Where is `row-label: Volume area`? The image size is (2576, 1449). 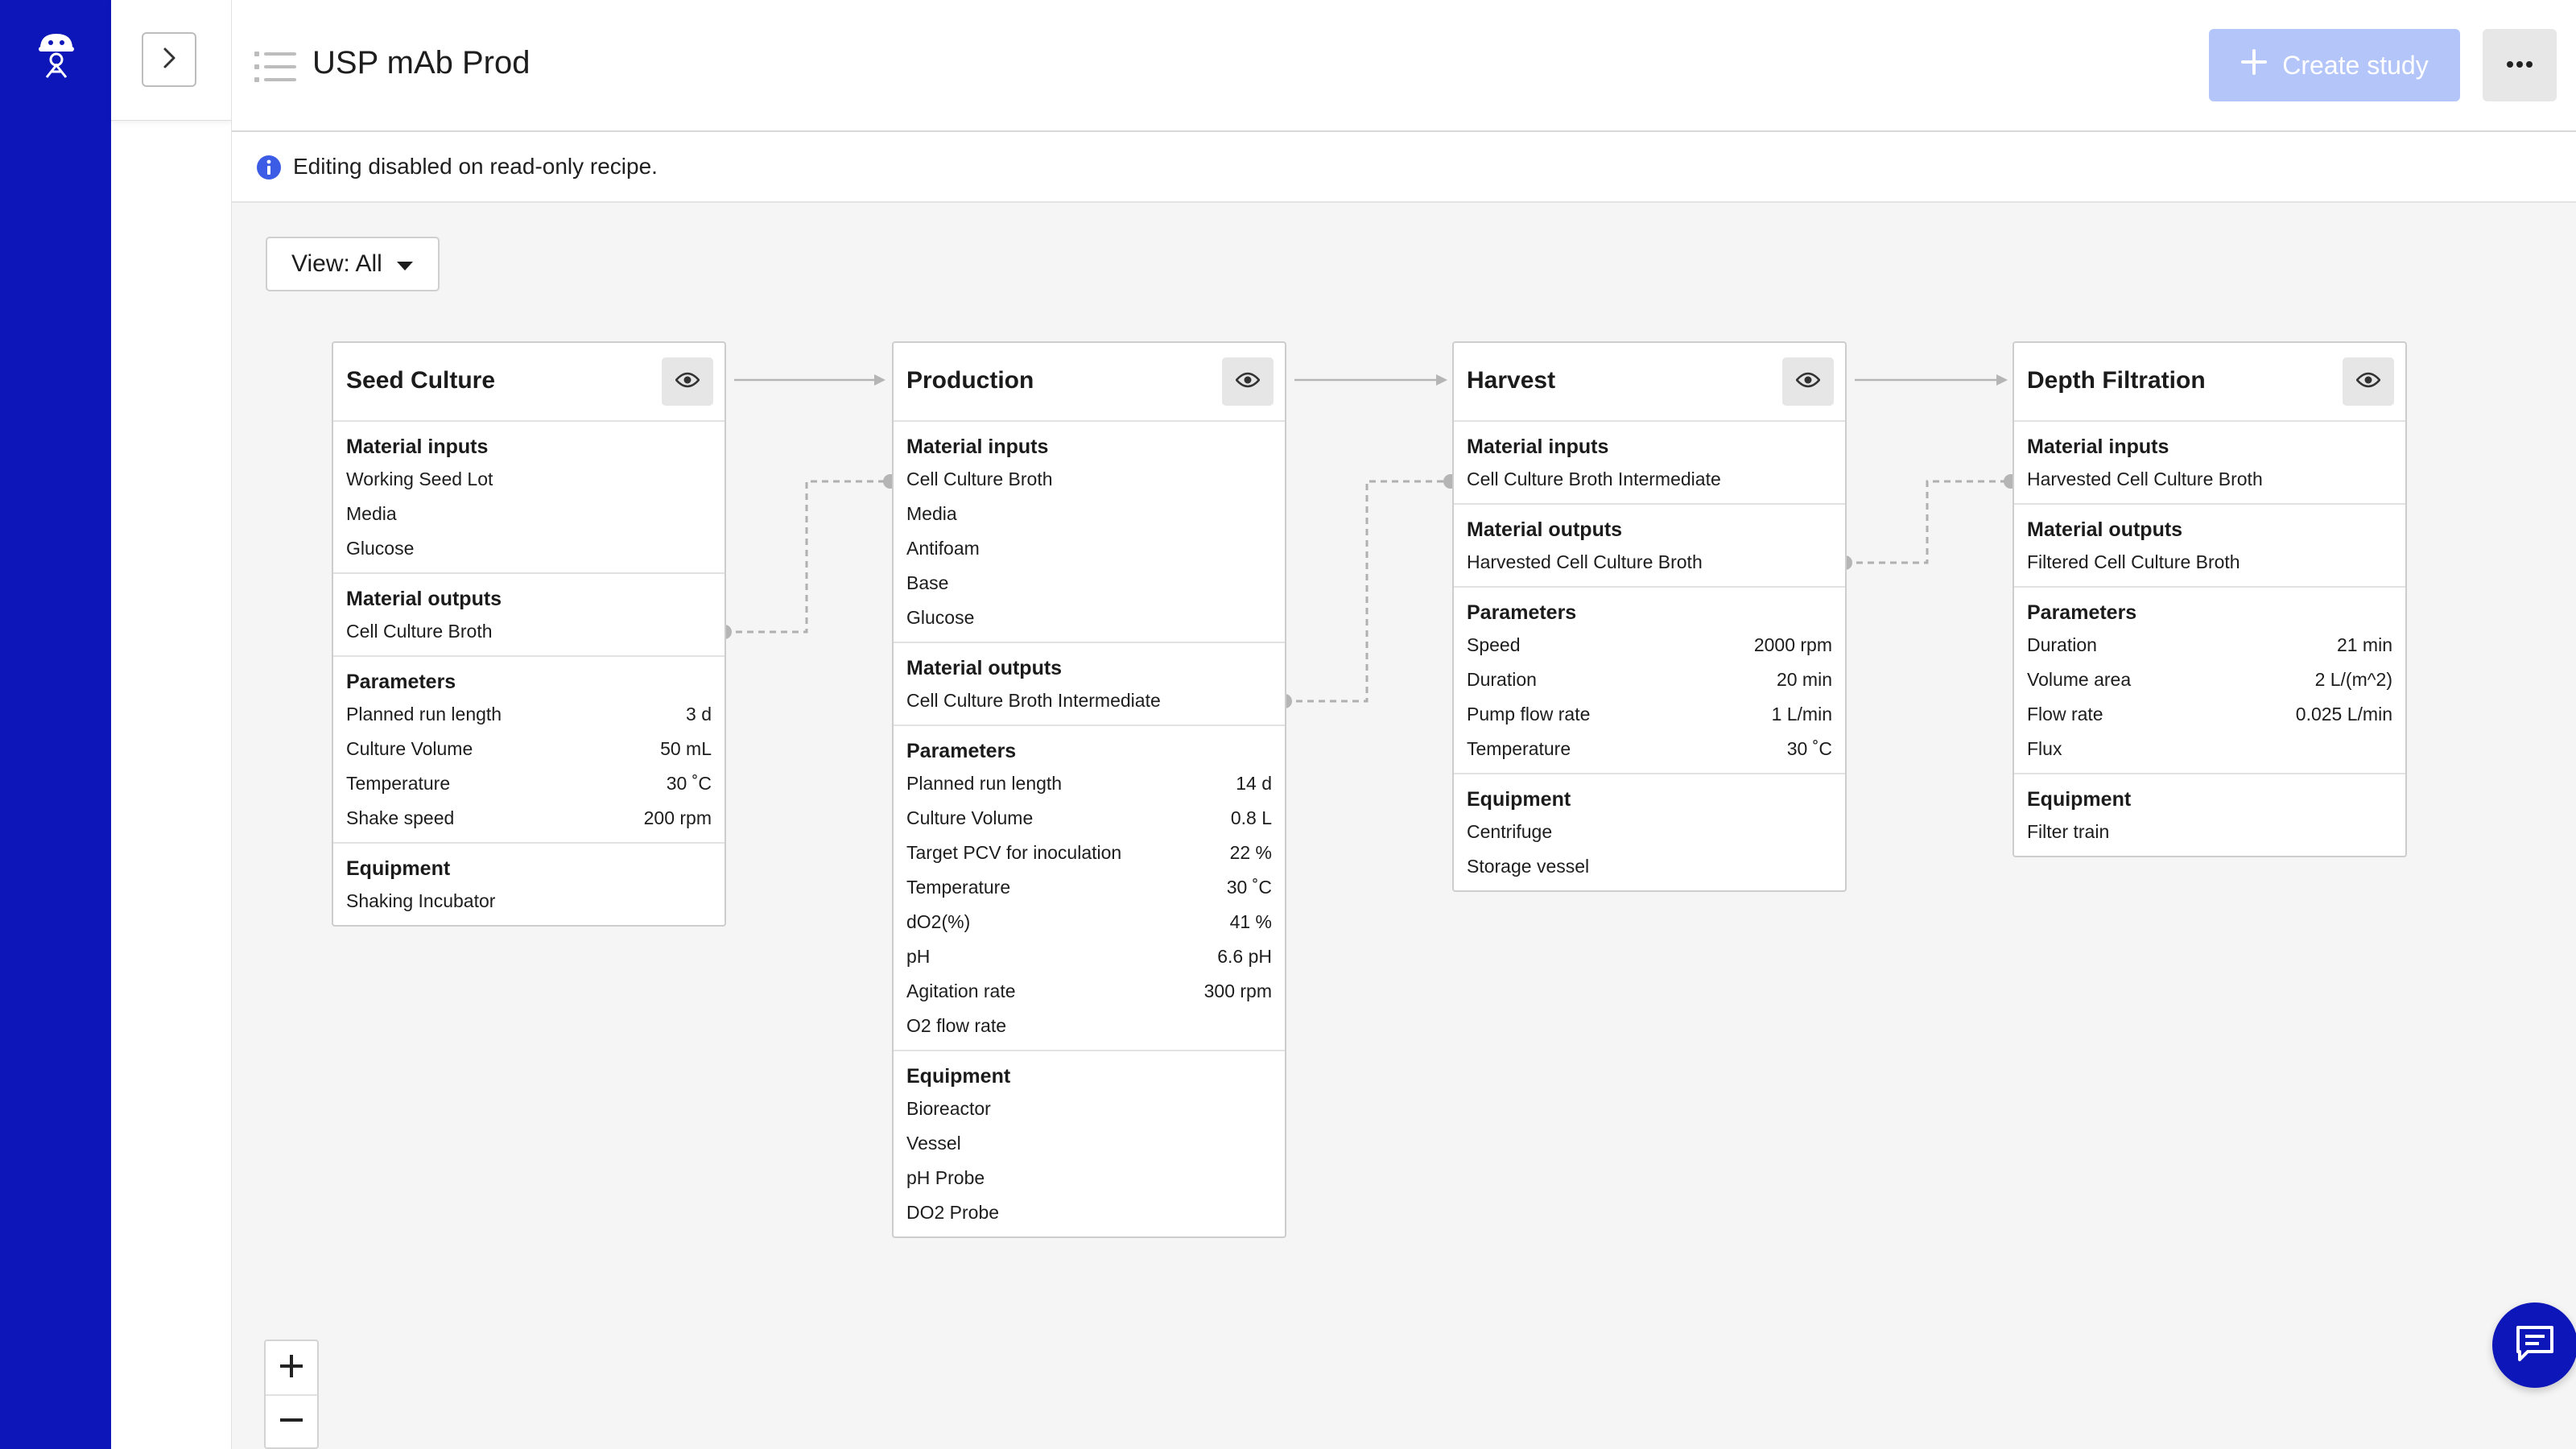
row-label: Volume area is located at coordinates (2079, 679).